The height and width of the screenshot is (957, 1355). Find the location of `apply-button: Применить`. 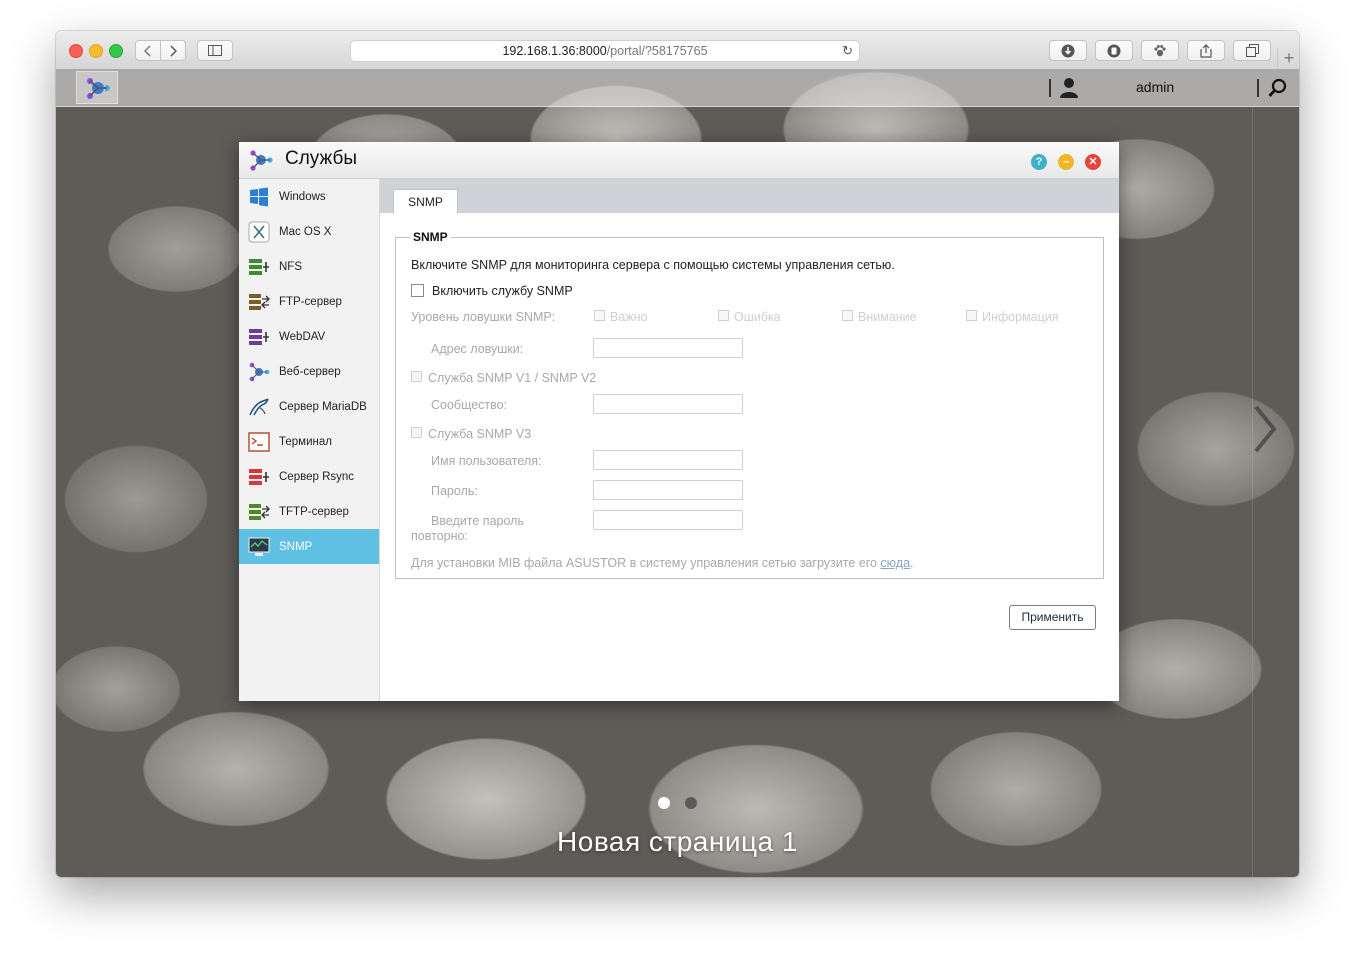

apply-button: Применить is located at coordinates (1052, 617).